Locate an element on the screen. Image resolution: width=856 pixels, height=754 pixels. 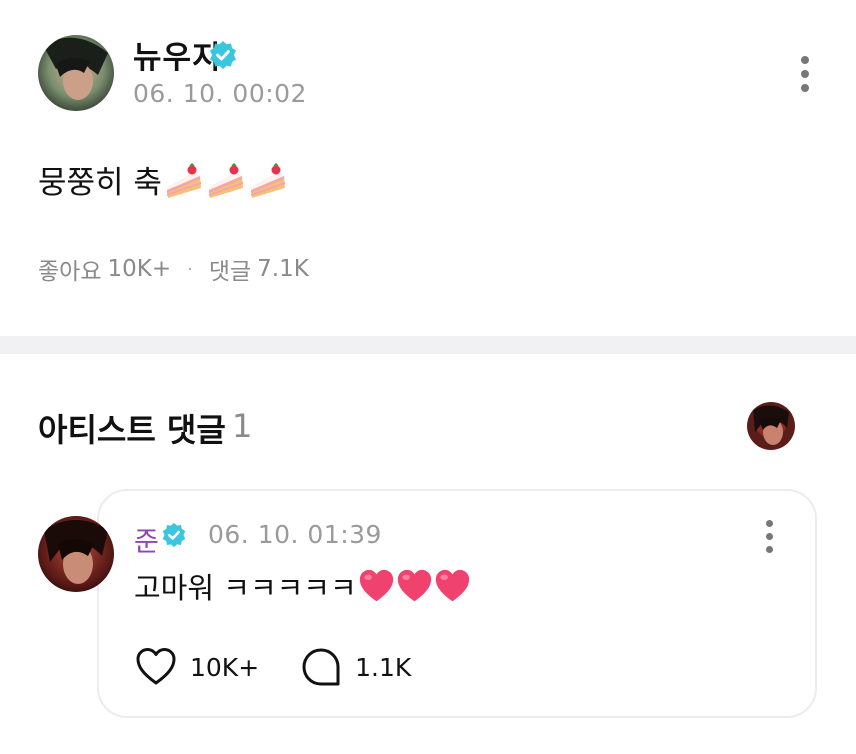
comments-label: 댓글 is located at coordinates (230, 269).